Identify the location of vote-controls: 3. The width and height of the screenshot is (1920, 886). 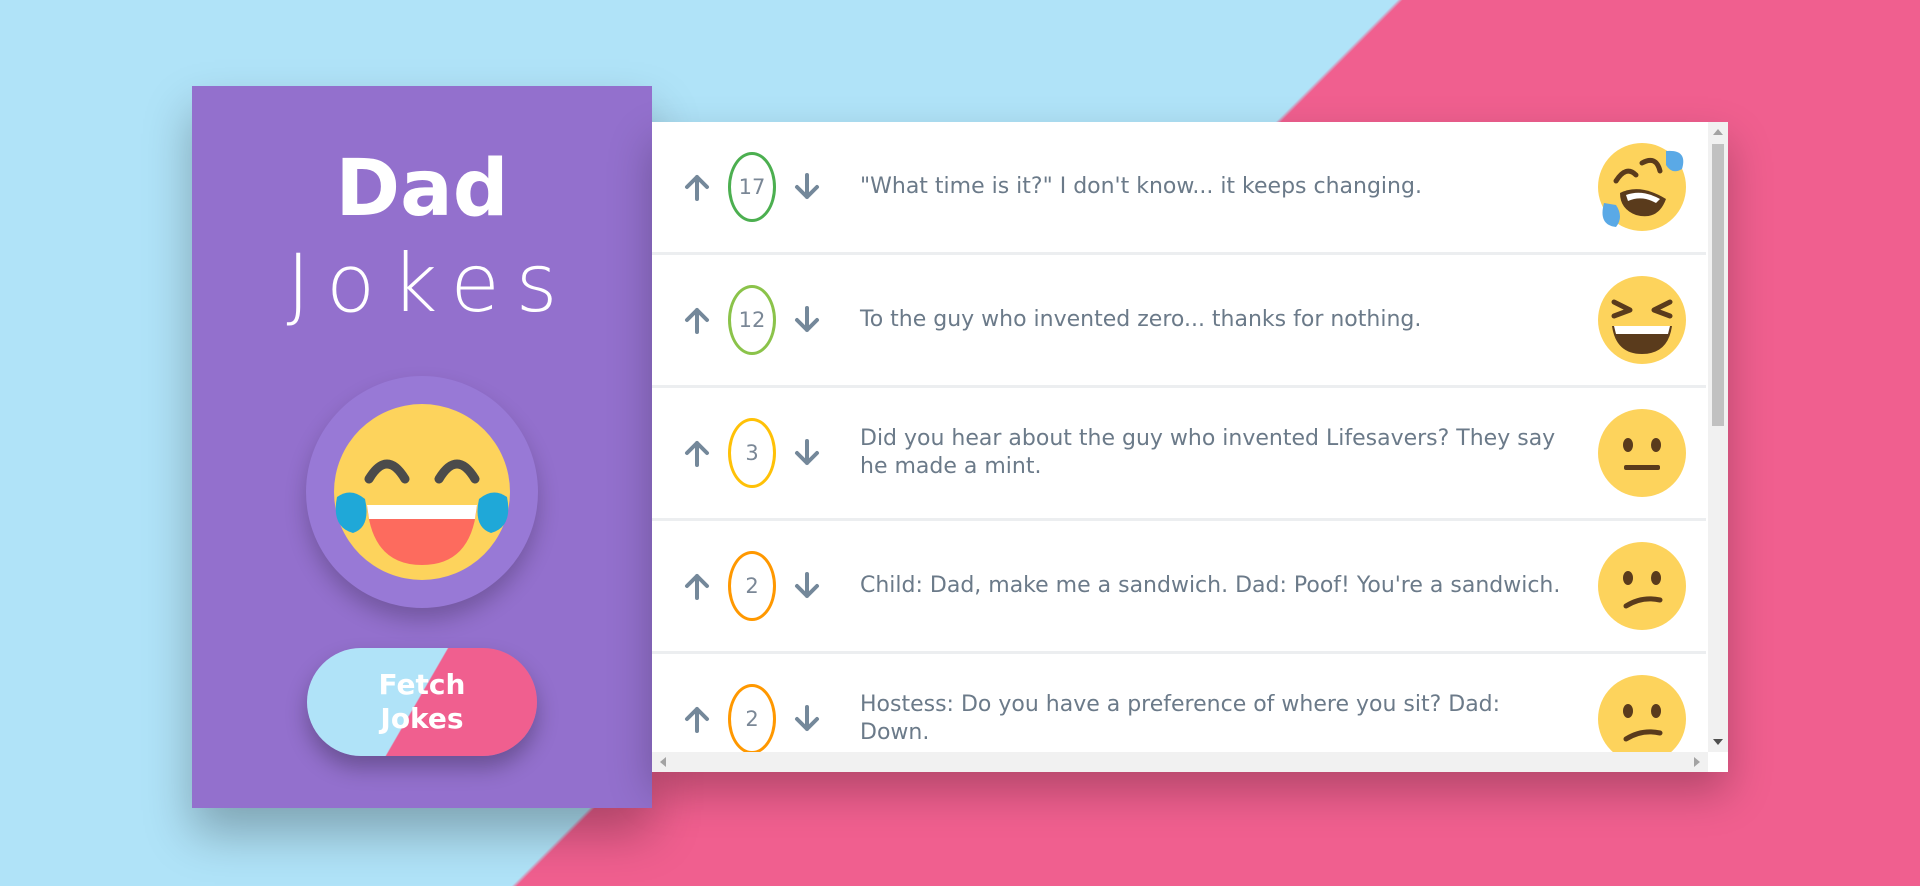
(752, 453).